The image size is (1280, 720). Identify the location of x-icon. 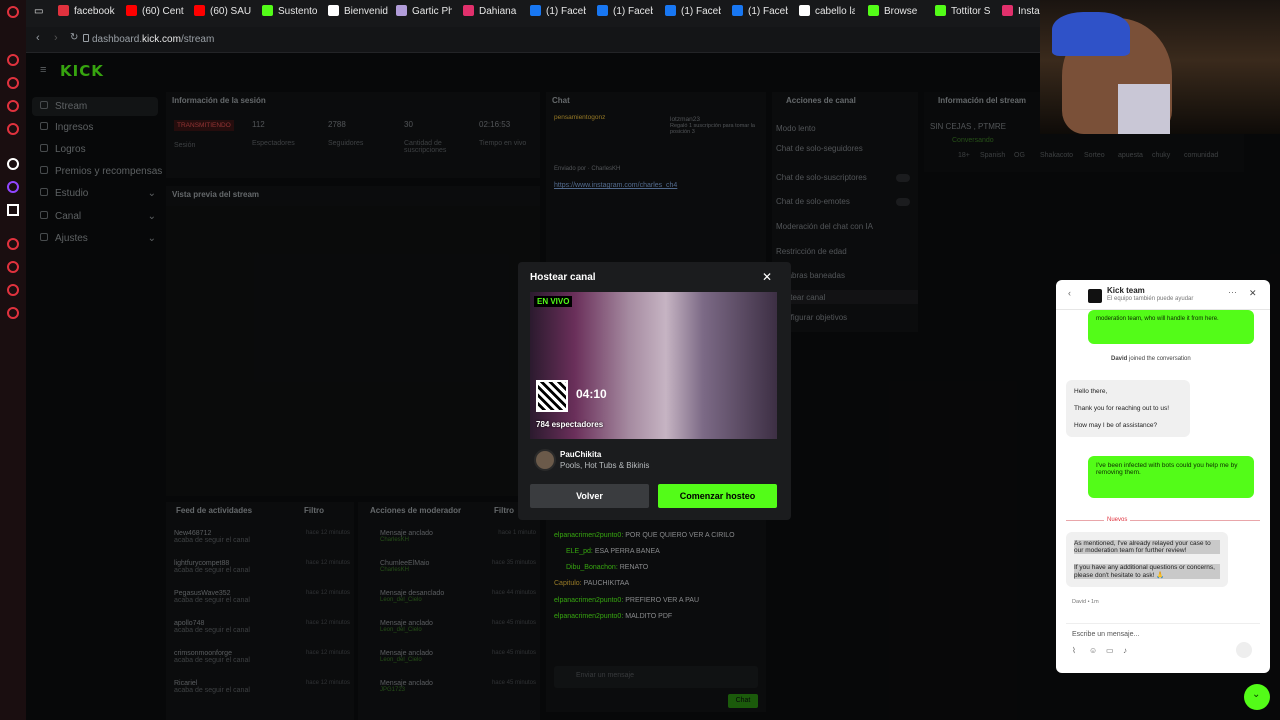
(13, 210).